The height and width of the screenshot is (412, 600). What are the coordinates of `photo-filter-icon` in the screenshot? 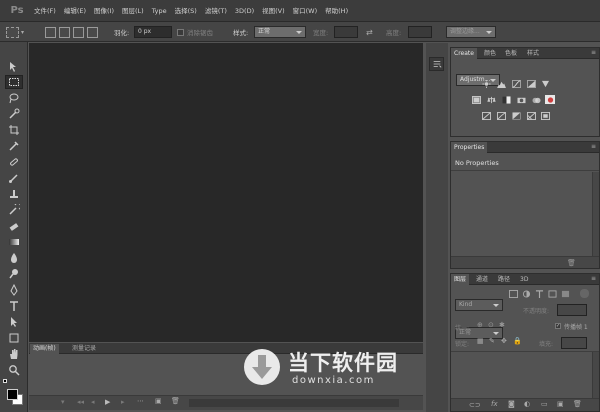 It's located at (521, 99).